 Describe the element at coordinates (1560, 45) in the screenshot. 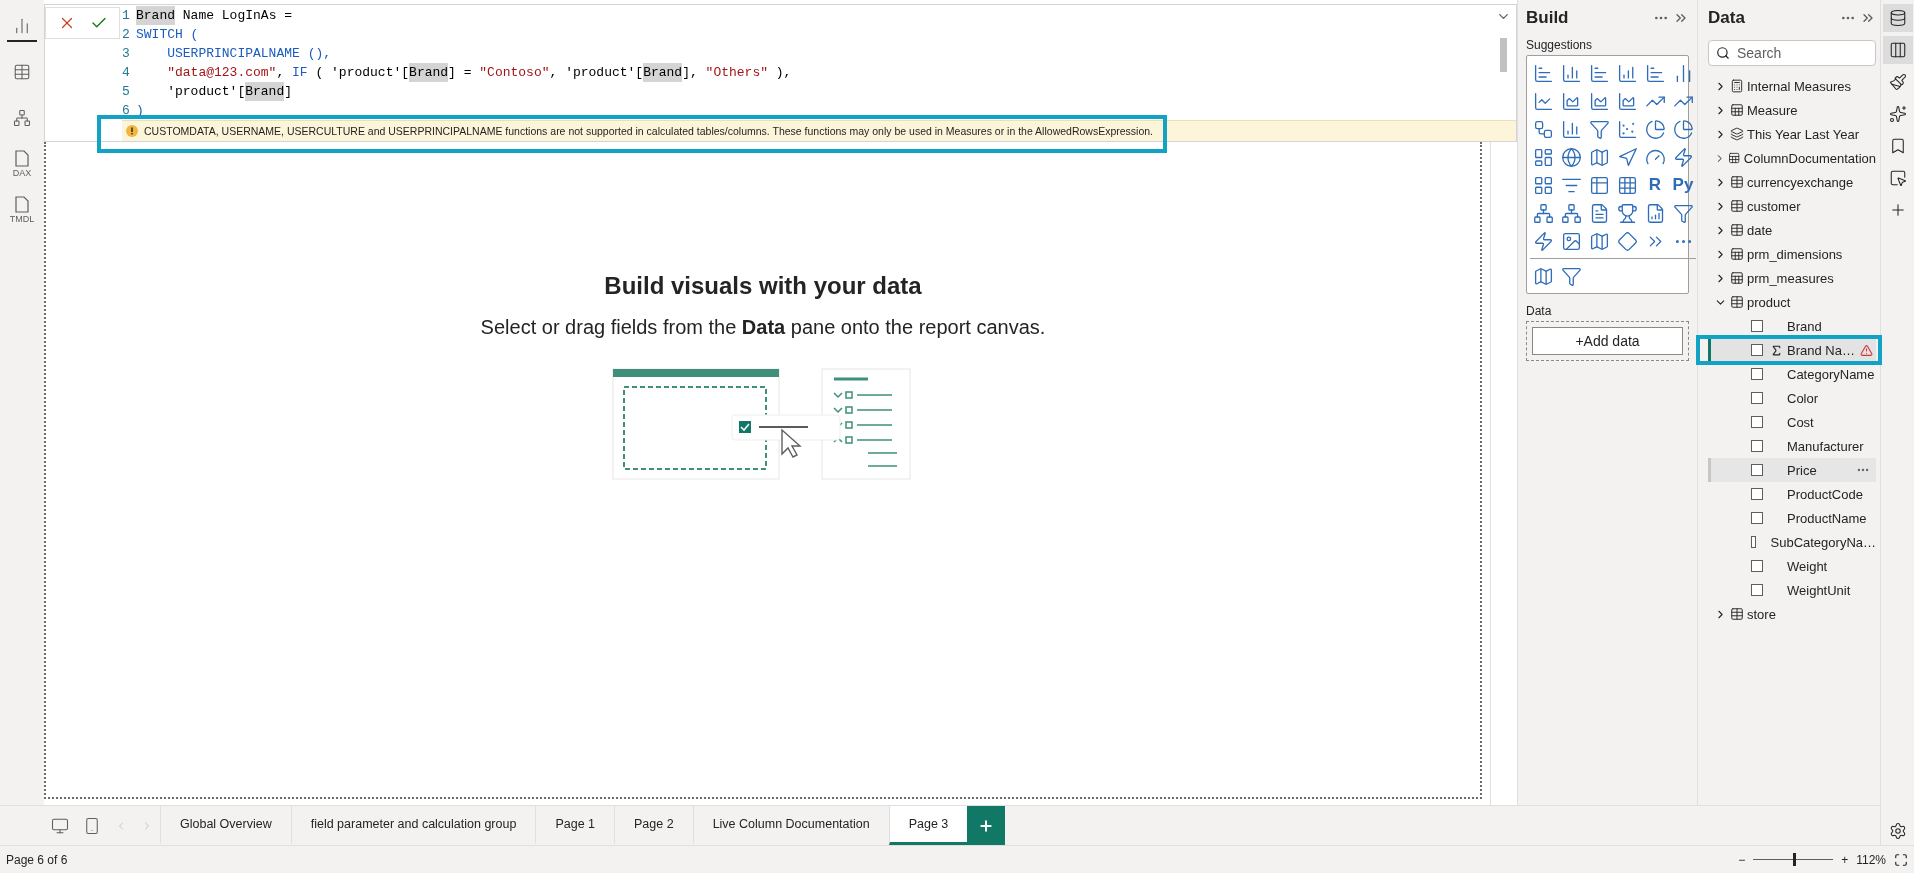

I see `section-label: Suggestions` at that location.